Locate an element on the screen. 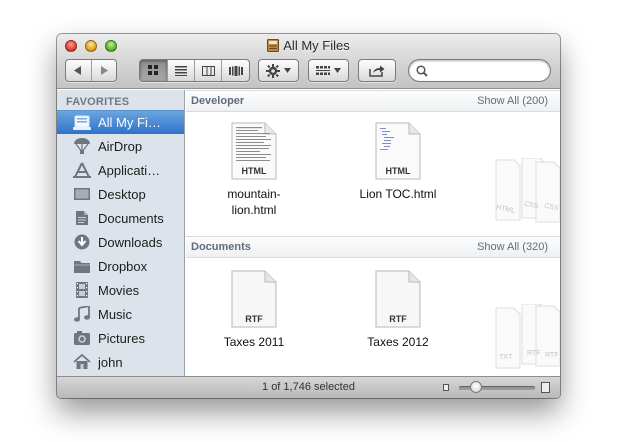 The image size is (617, 442). cover-flow-view-icon is located at coordinates (235, 70).